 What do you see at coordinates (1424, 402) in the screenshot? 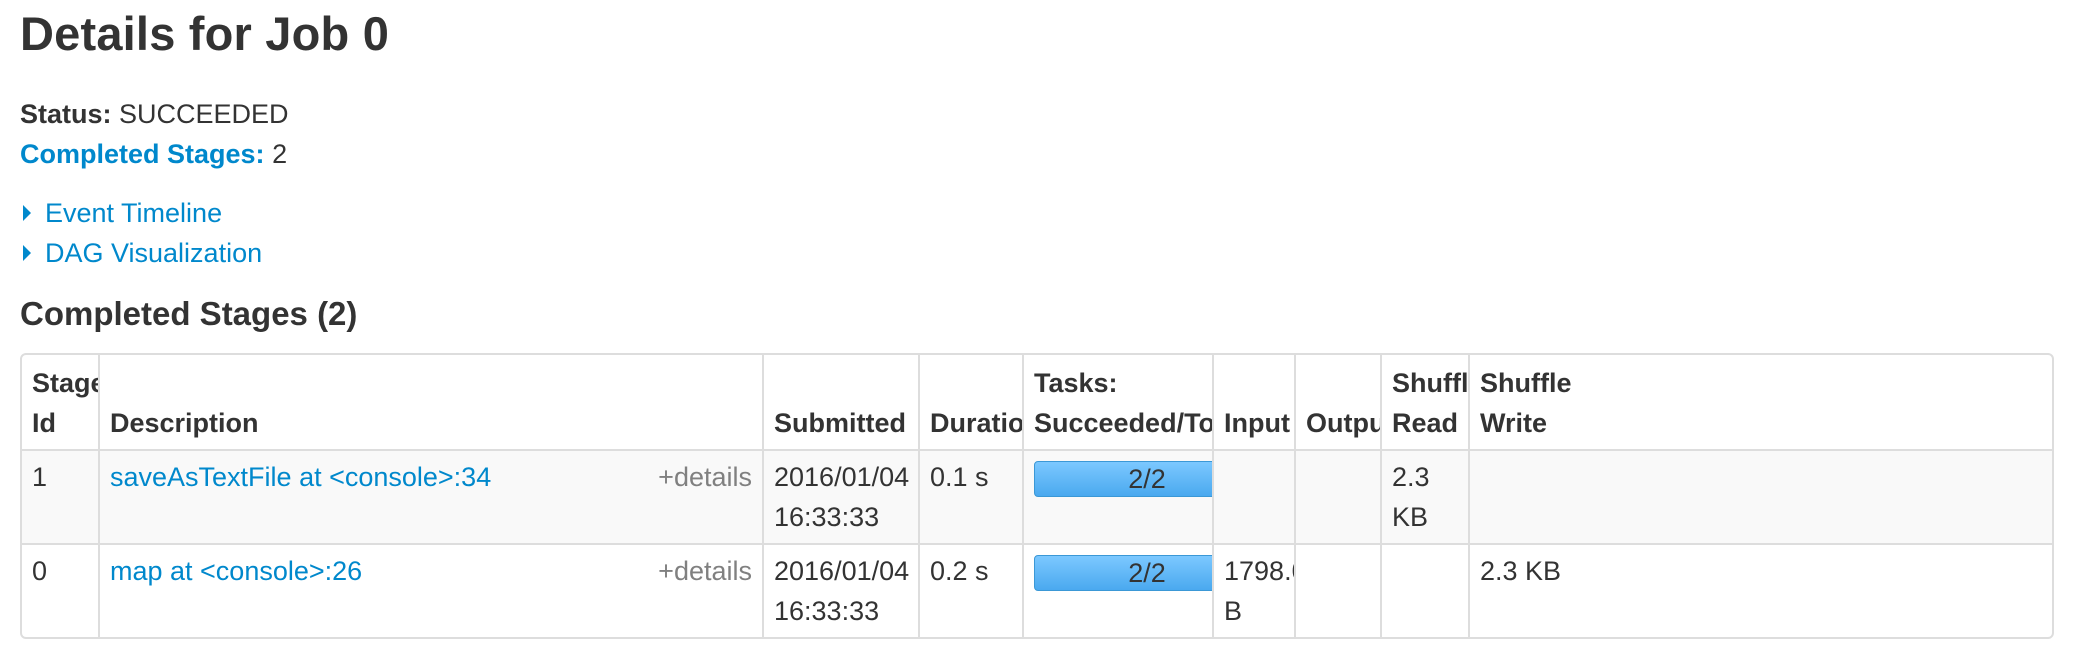
I see `column-header-shuffle-read: Shuffle Read` at bounding box center [1424, 402].